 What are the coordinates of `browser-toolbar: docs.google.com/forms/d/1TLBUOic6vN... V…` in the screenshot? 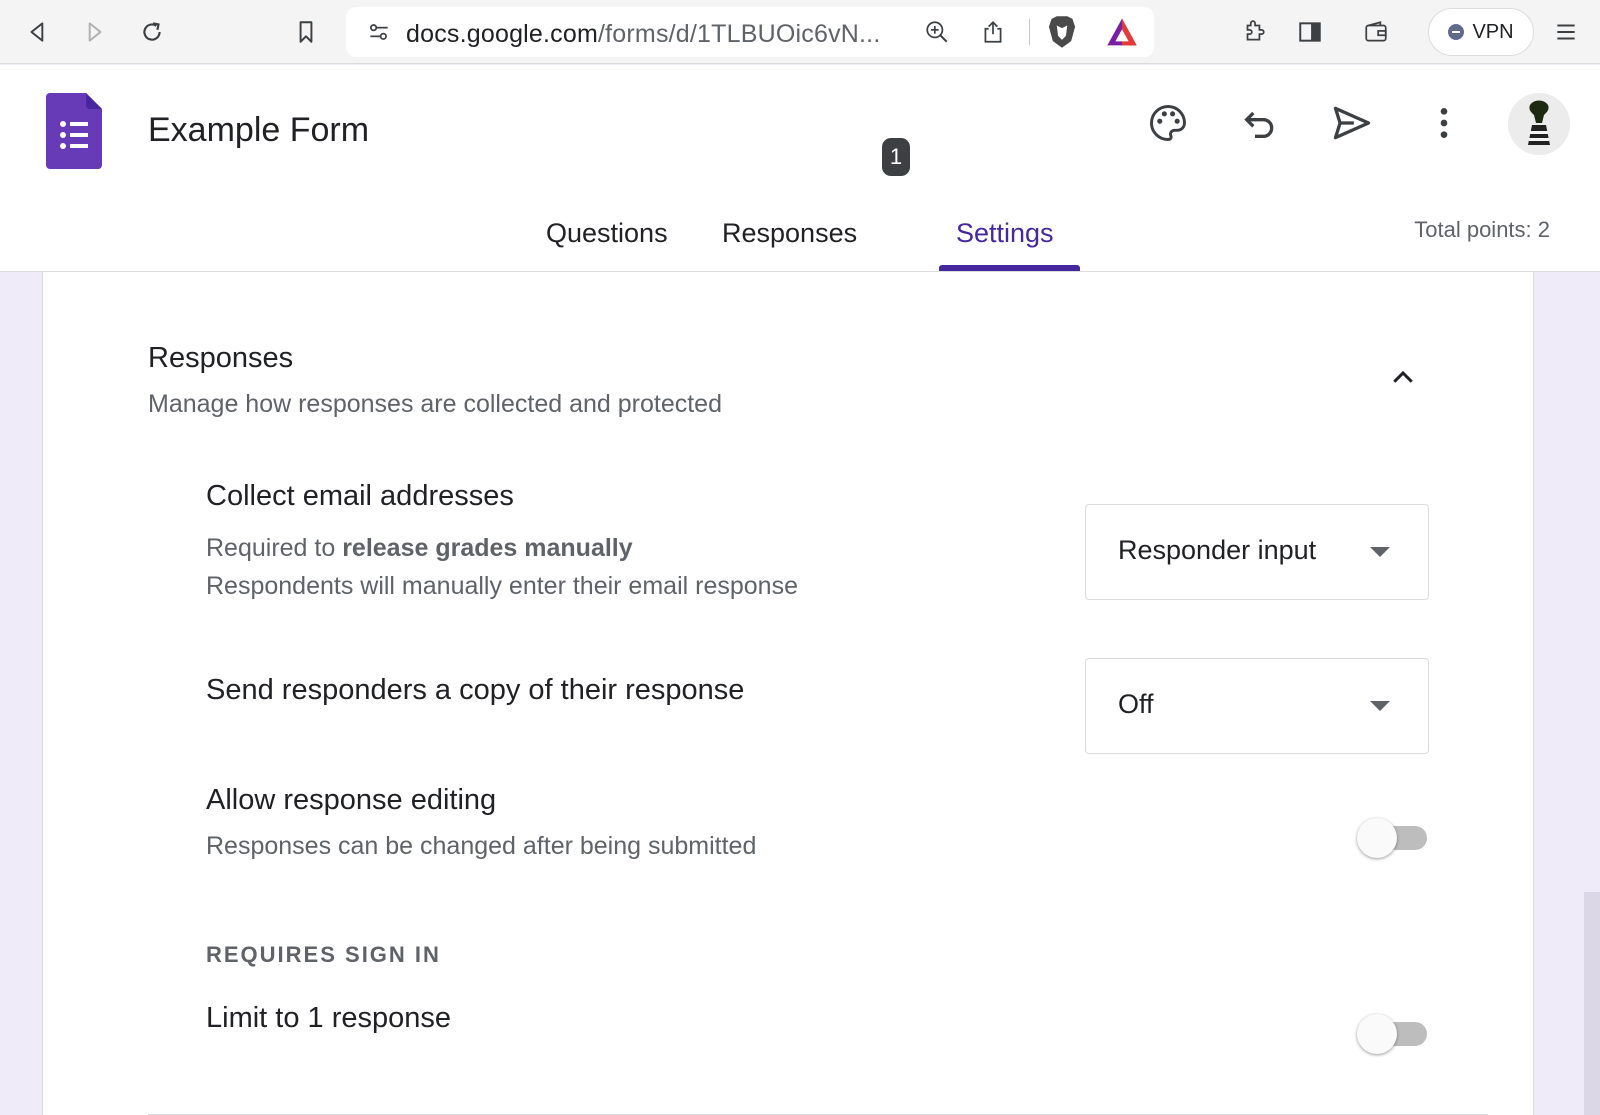 It's located at (800, 32).